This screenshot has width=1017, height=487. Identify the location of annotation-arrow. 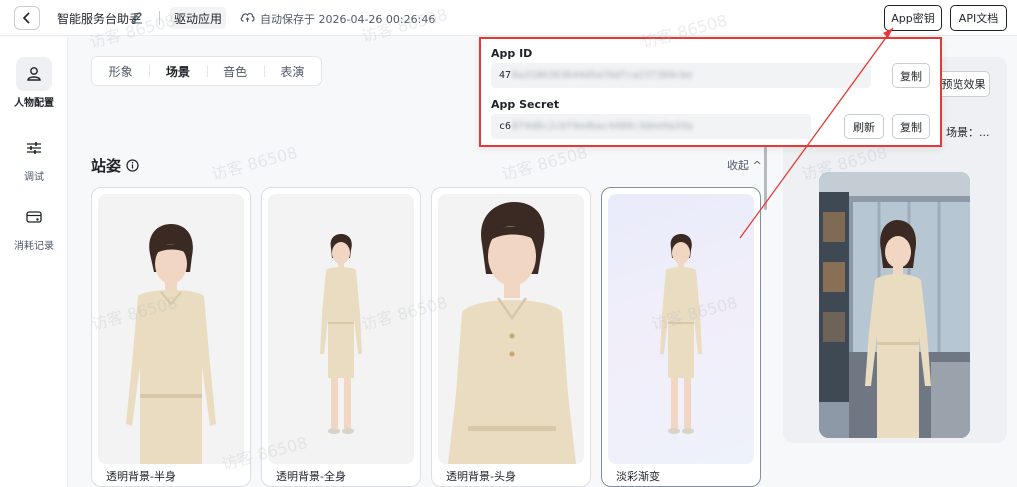
(816, 133).